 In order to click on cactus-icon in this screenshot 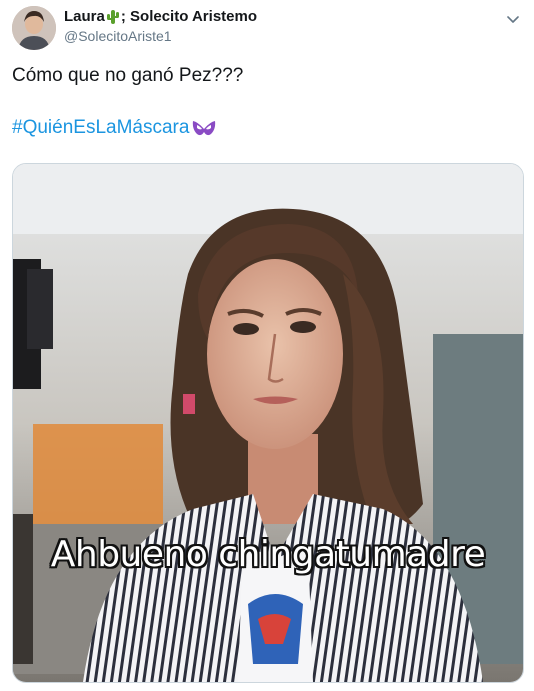, I will do `click(113, 17)`.